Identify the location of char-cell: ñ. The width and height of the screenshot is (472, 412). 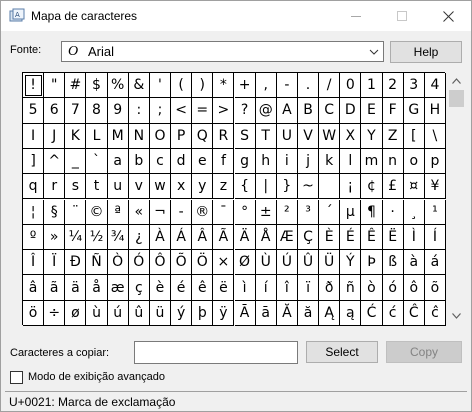
(351, 288).